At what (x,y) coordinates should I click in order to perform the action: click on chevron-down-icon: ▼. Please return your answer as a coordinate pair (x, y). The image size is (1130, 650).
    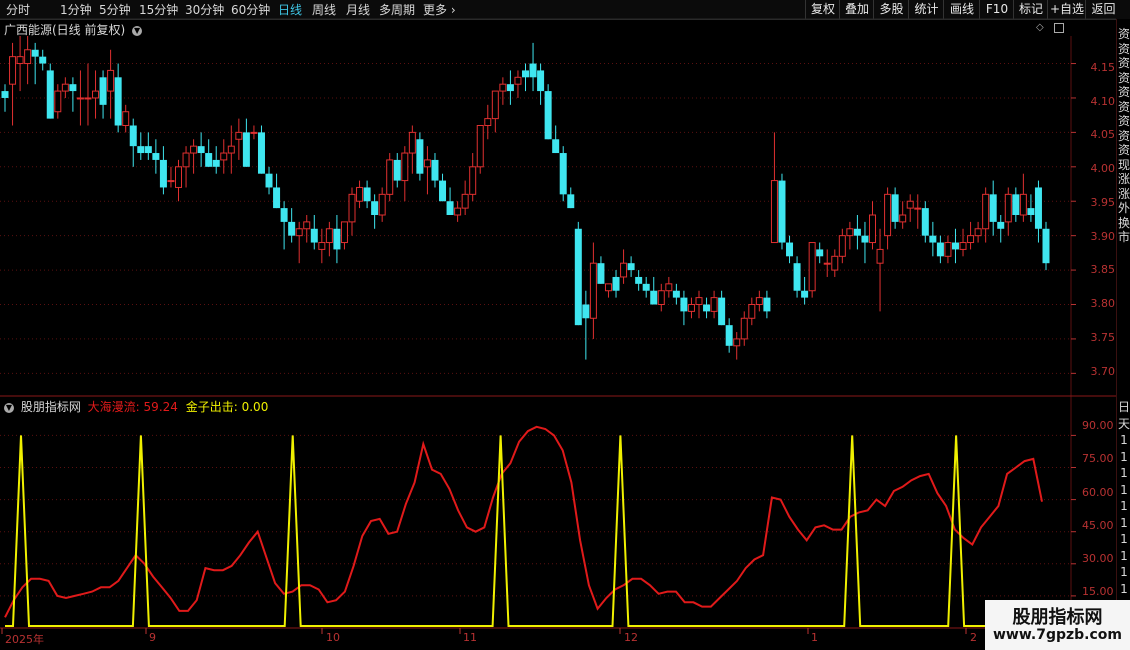
    Looking at the image, I should click on (9, 407).